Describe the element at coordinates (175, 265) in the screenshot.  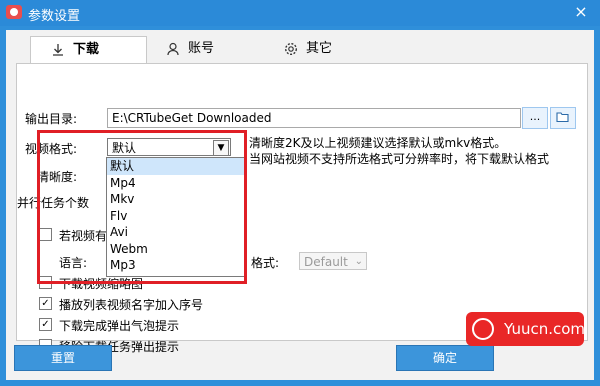
I see `format-option-mp3: Mp3` at that location.